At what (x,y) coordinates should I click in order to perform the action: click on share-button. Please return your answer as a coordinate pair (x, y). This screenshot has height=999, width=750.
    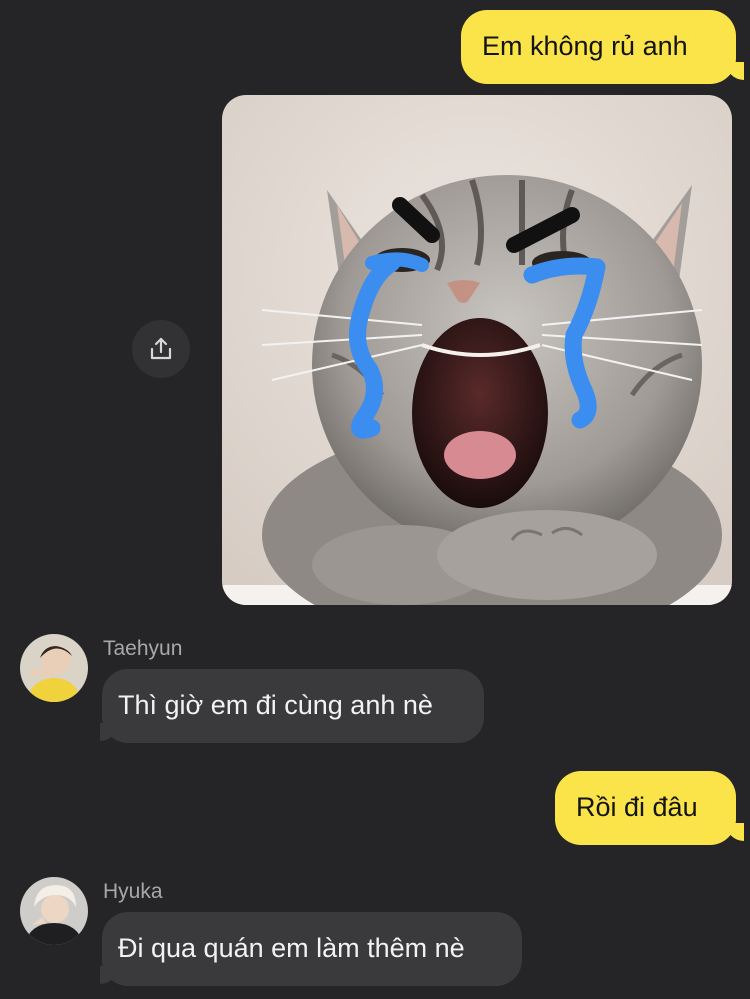
    Looking at the image, I should click on (161, 349).